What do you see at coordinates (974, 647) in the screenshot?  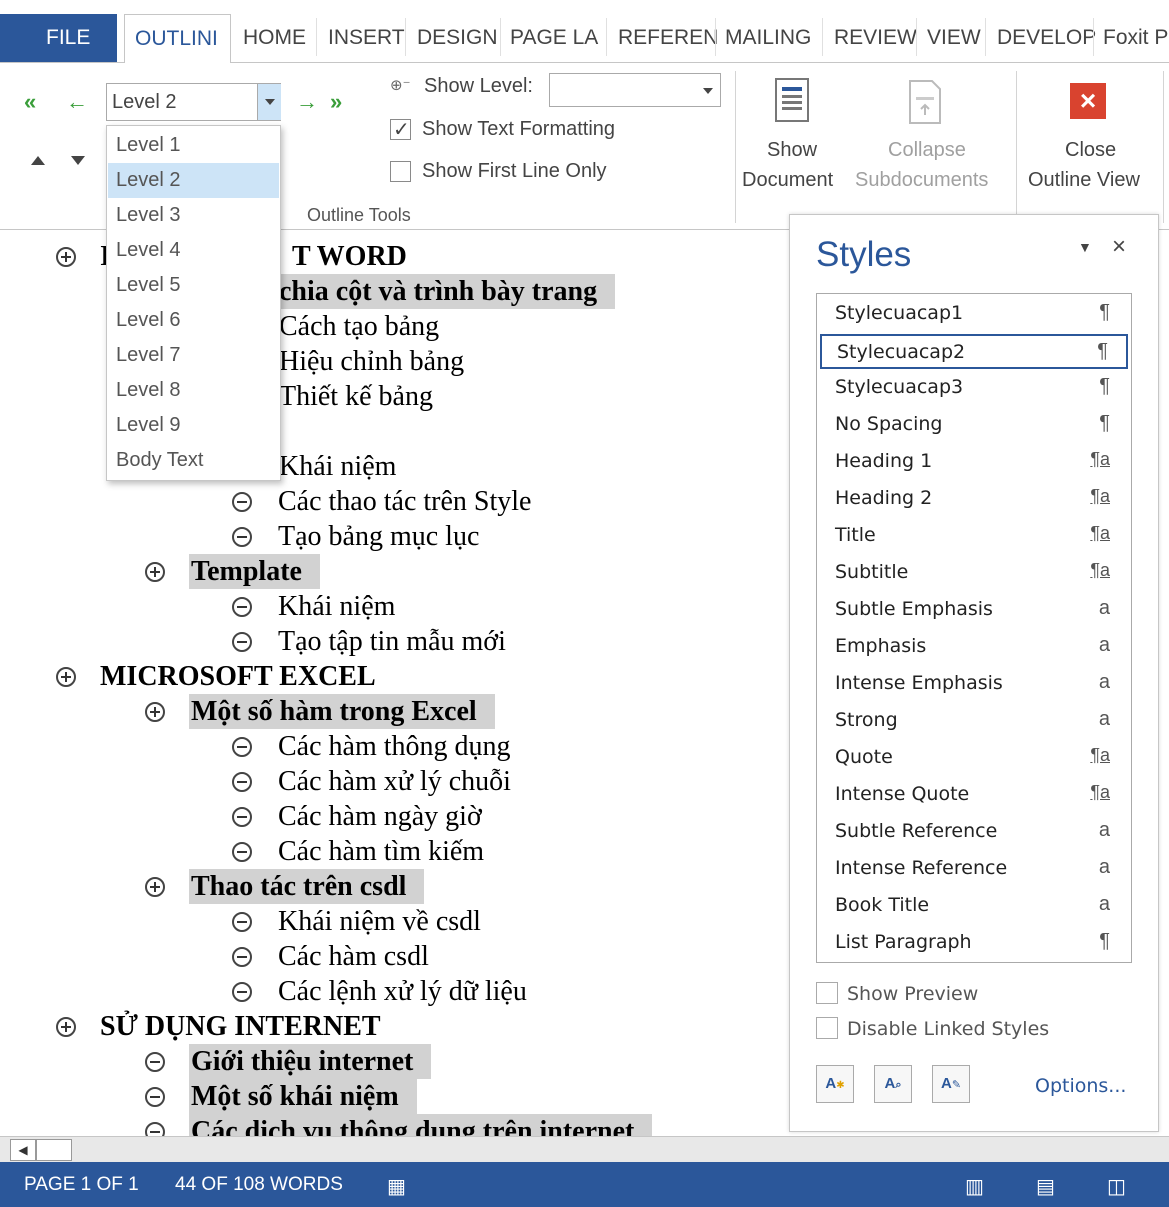 I see `style-item: Emphasis a` at bounding box center [974, 647].